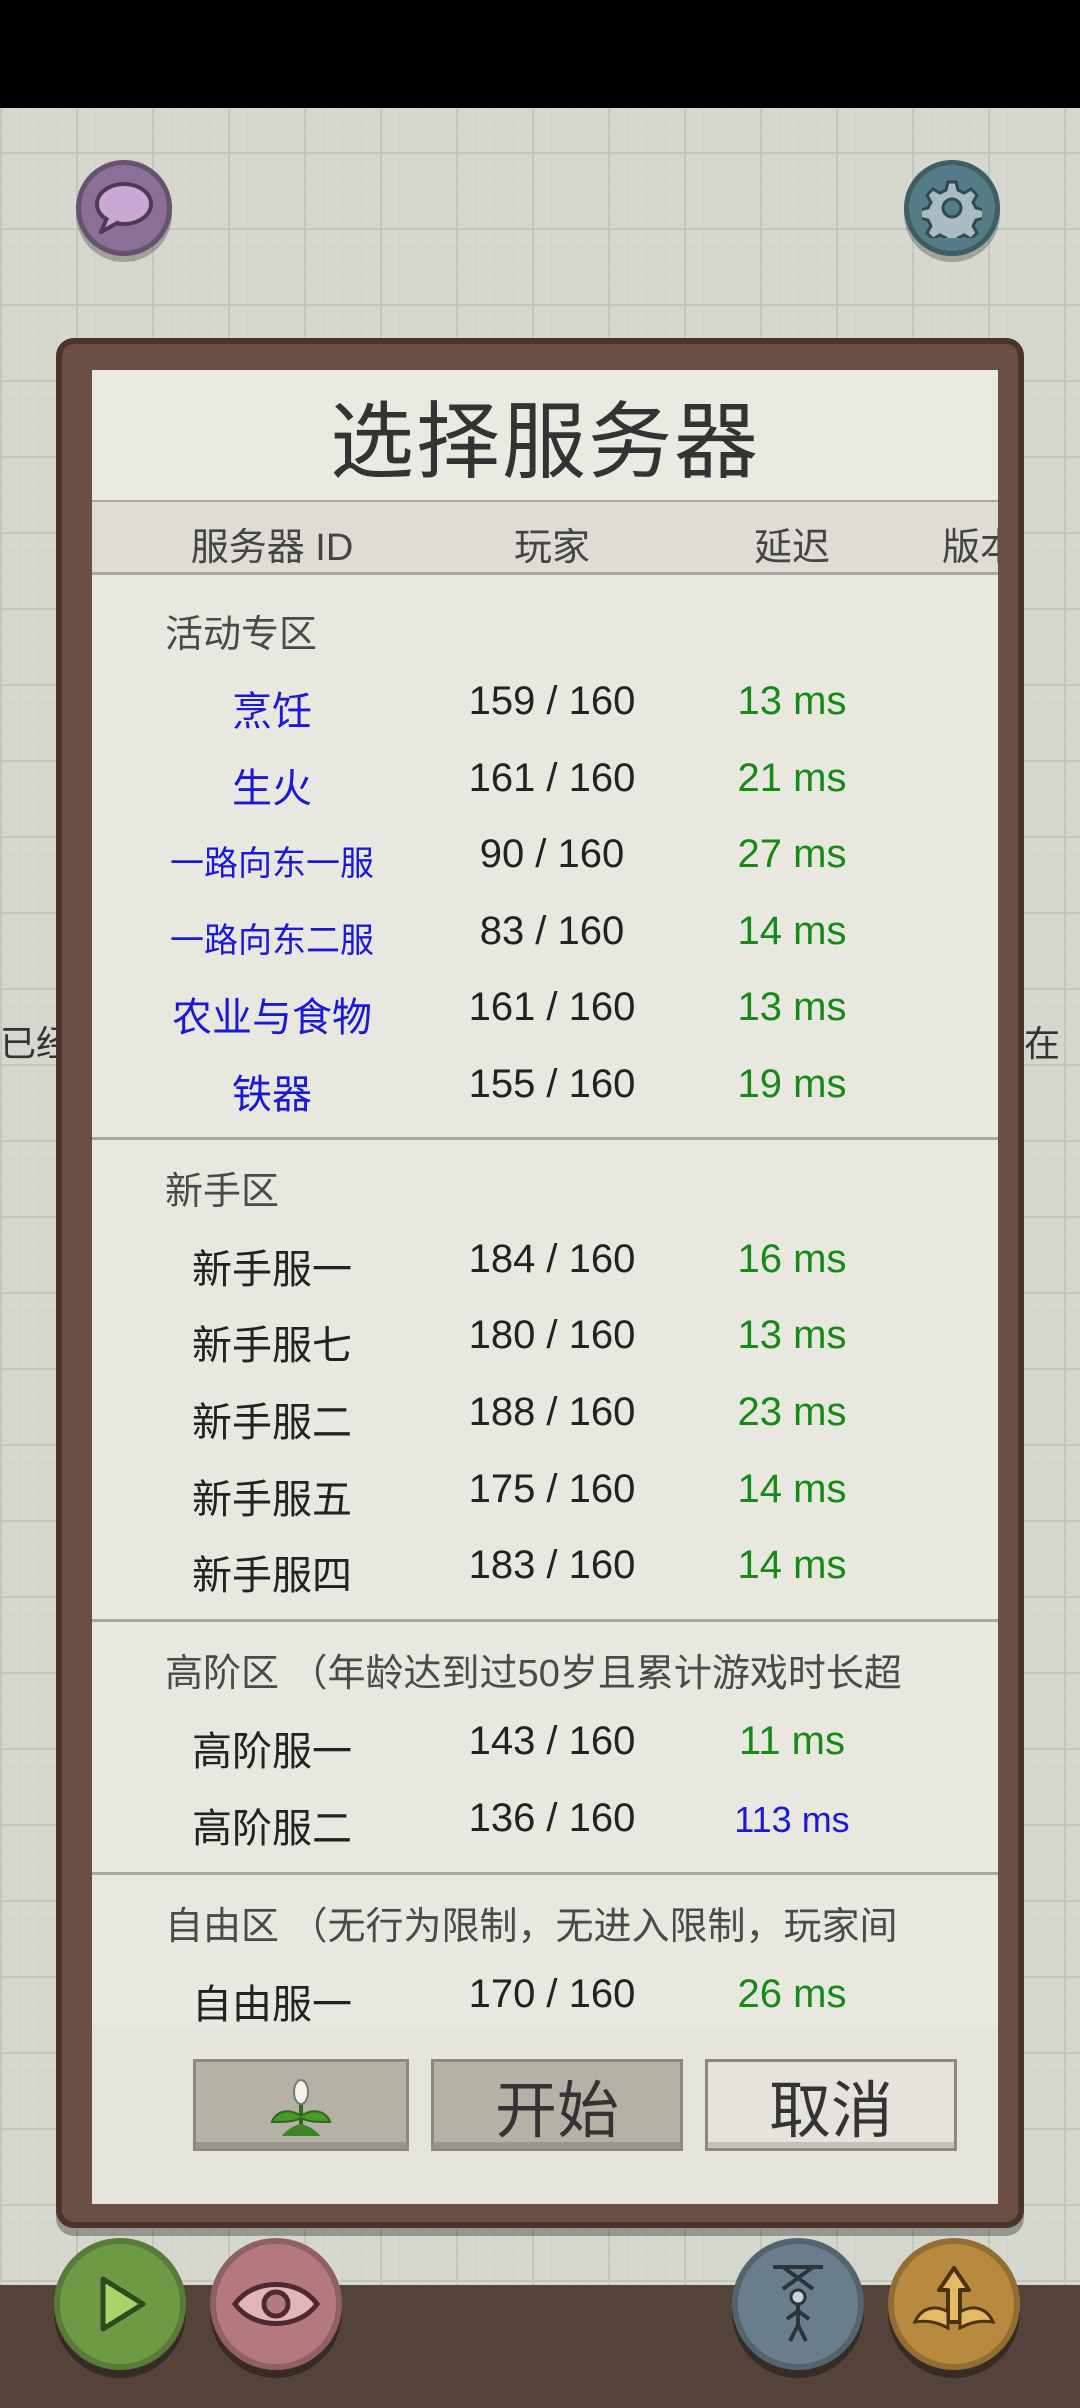 The width and height of the screenshot is (1080, 2408). What do you see at coordinates (1042, 1043) in the screenshot?
I see `background-text-right: 在` at bounding box center [1042, 1043].